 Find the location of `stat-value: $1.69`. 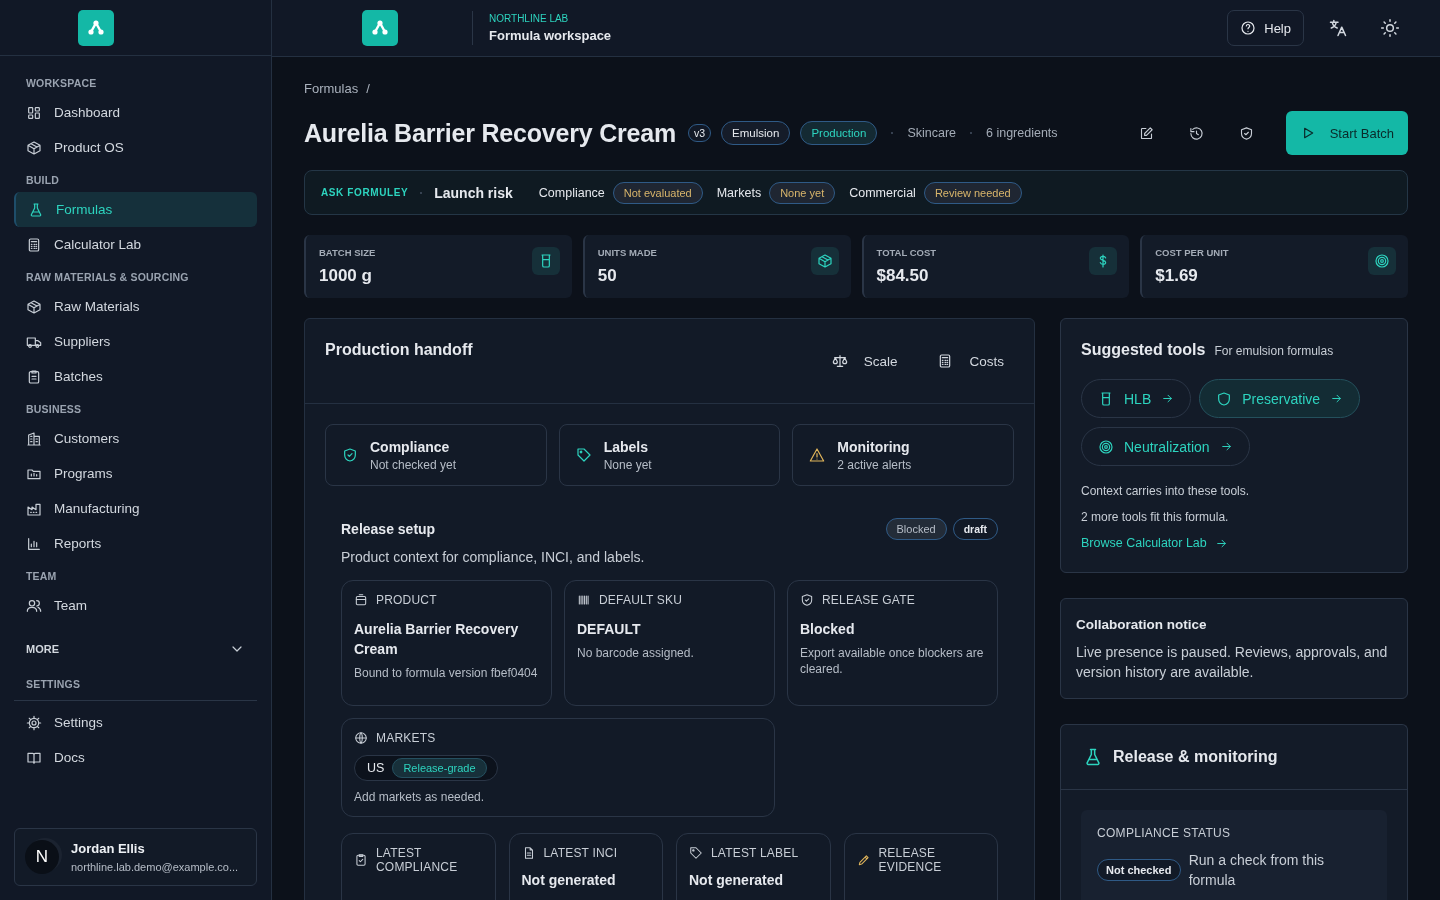

stat-value: $1.69 is located at coordinates (1177, 276).